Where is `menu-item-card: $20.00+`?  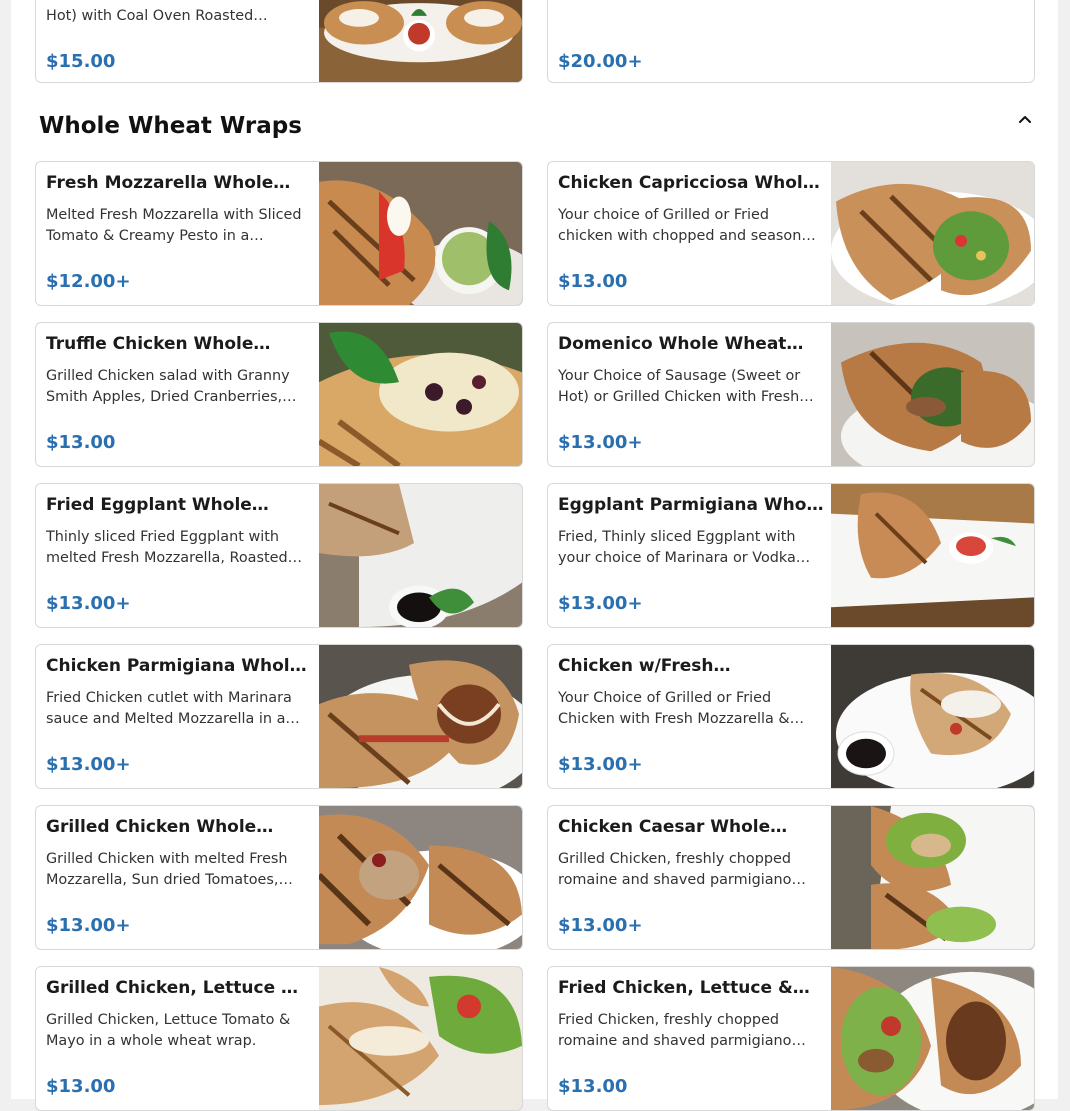
menu-item-card: $20.00+ is located at coordinates (791, 41).